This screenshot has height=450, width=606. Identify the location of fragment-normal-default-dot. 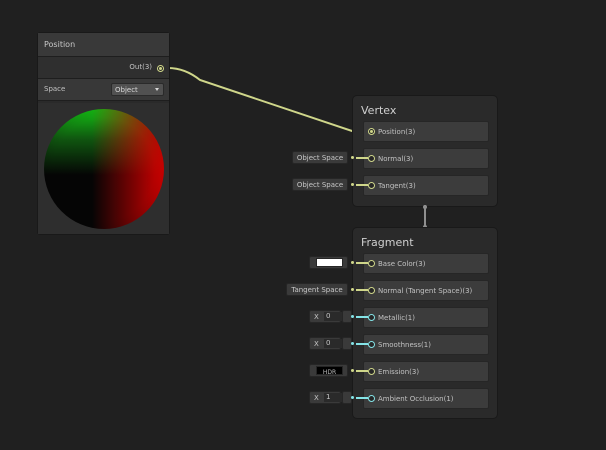
(352, 289).